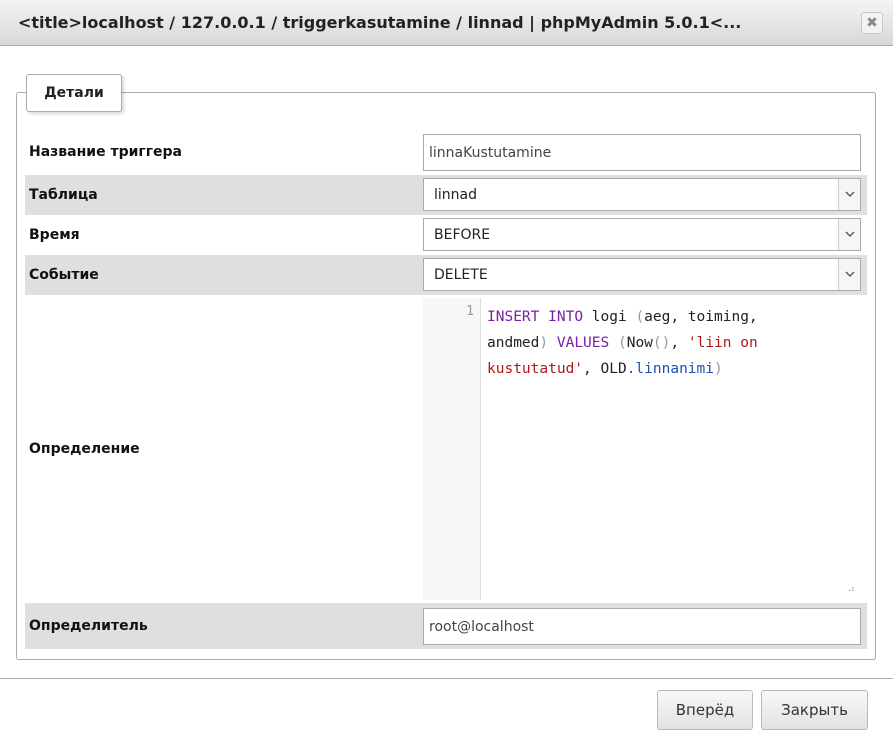 The image size is (893, 748). What do you see at coordinates (642, 152) in the screenshot?
I see `trigger-name-input` at bounding box center [642, 152].